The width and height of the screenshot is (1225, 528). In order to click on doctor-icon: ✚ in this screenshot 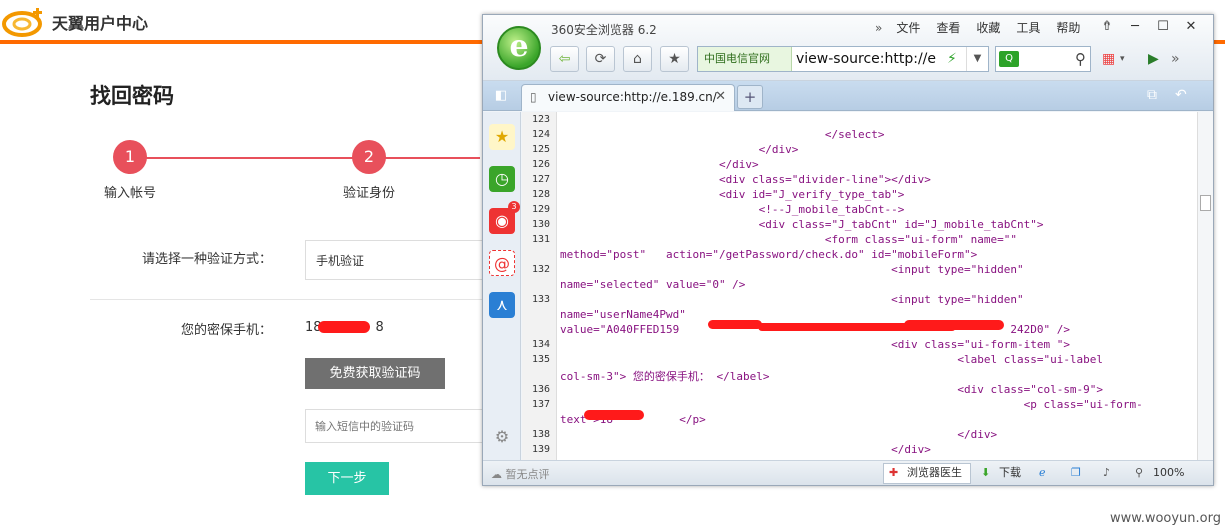, I will do `click(894, 472)`.